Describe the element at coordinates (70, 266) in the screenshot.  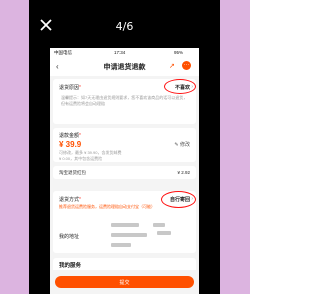
I see `service-title: 我的服务` at that location.